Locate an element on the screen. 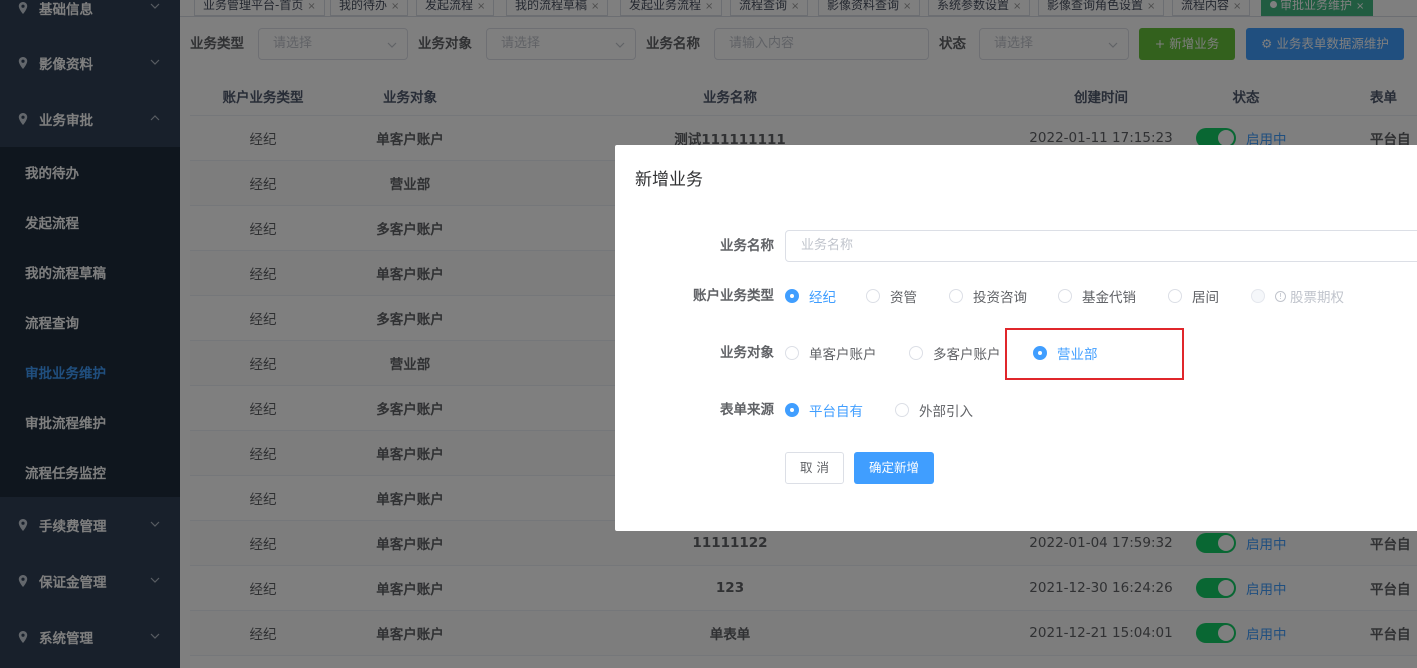  form-row-source: 表单来源 平台自有 外部引入 is located at coordinates (1016, 410).